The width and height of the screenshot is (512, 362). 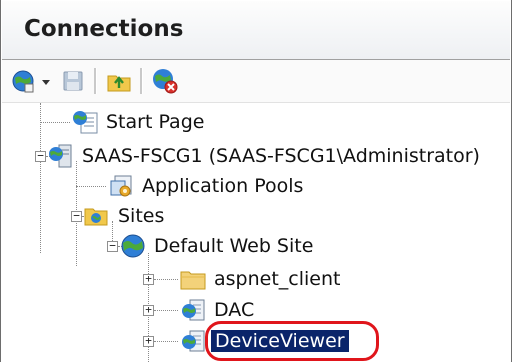 What do you see at coordinates (155, 122) in the screenshot?
I see `tree-item-label: Start Page` at bounding box center [155, 122].